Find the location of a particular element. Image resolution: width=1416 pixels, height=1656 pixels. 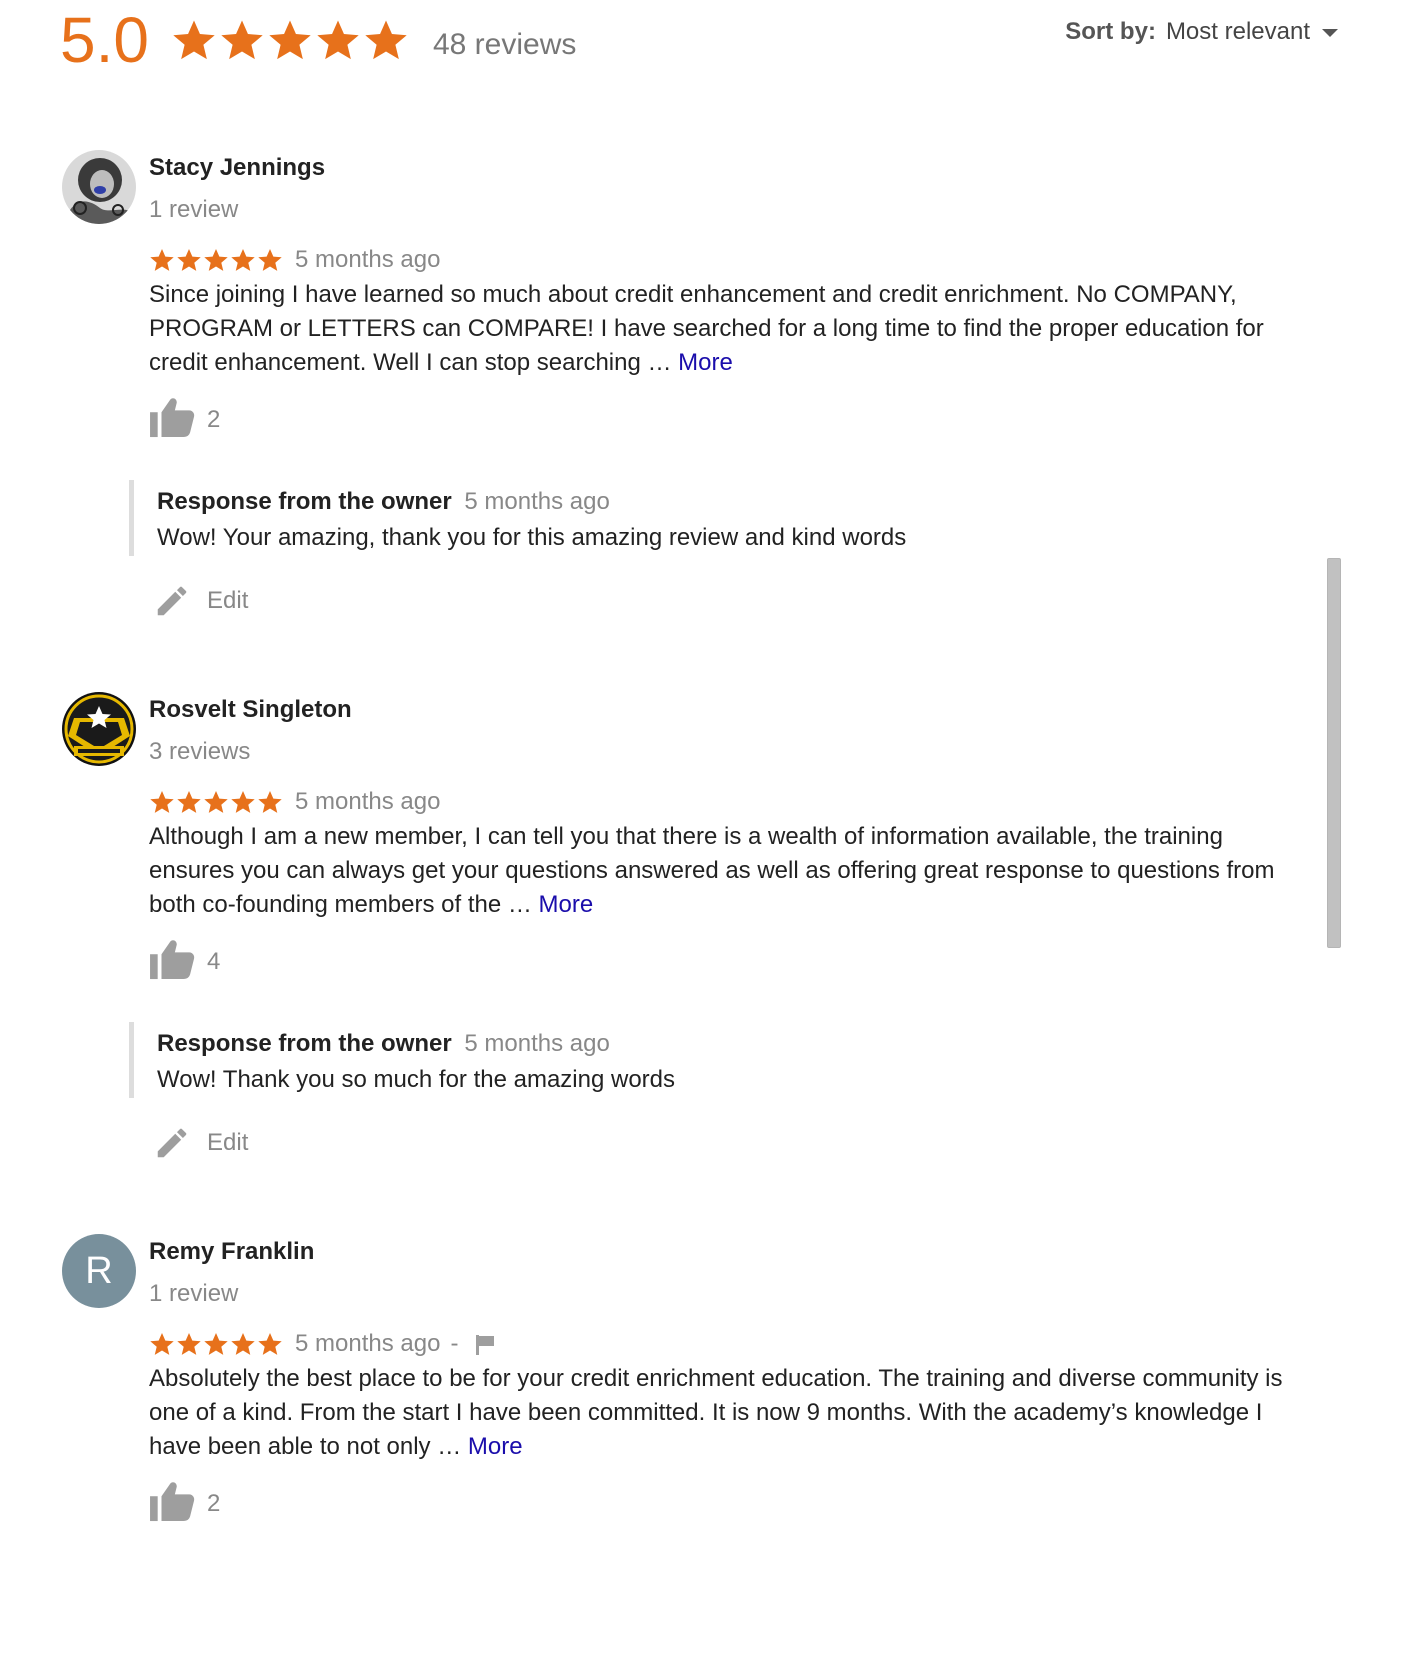

overall-score: 5.0 is located at coordinates (104, 40).